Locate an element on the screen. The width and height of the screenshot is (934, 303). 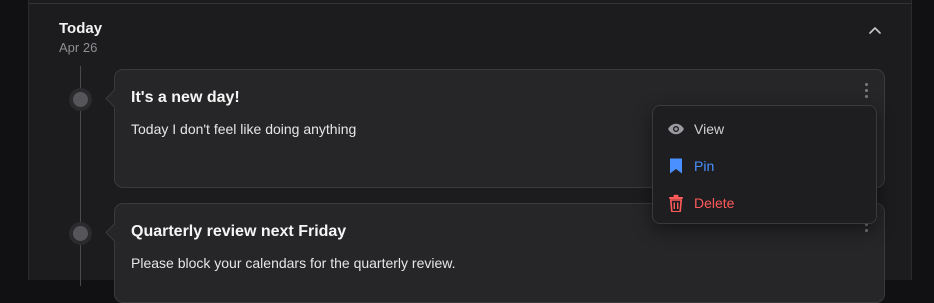
top-divider is located at coordinates (470, 3).